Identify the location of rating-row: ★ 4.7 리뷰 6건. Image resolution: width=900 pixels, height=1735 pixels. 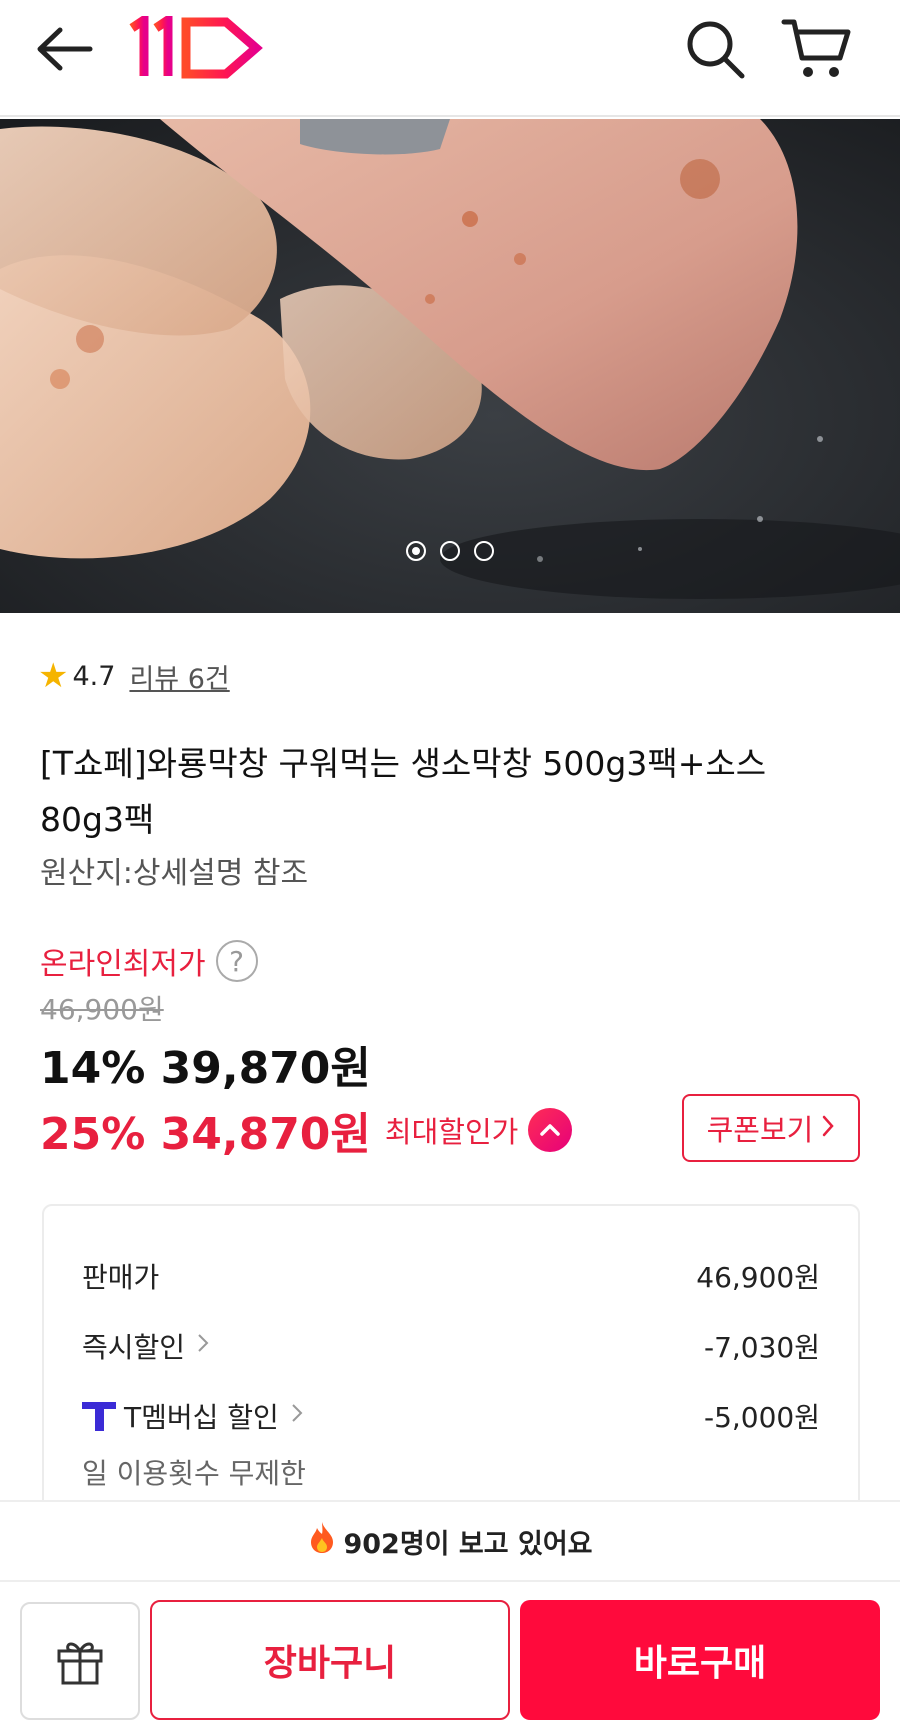
(134, 676).